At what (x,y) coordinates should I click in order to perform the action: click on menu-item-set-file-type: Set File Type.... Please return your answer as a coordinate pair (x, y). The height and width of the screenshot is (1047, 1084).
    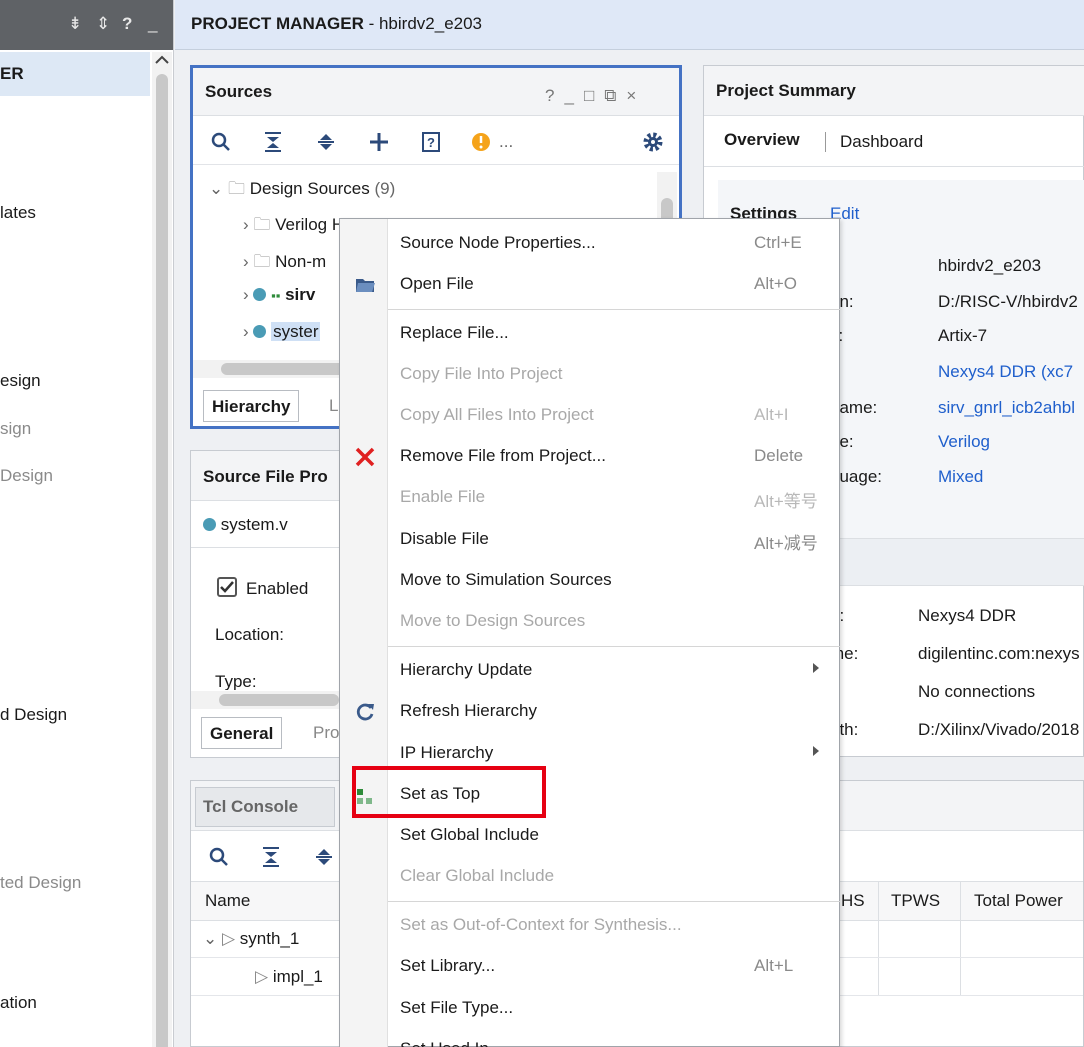
    Looking at the image, I should click on (610, 1008).